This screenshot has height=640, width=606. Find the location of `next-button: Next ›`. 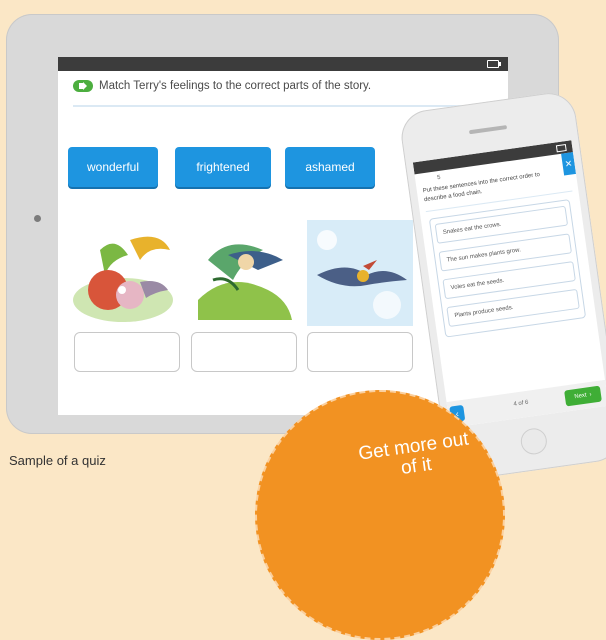

next-button: Next › is located at coordinates (583, 396).